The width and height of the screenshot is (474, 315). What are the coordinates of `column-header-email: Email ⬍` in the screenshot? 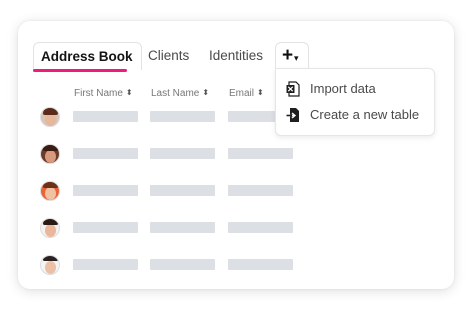 It's located at (246, 93).